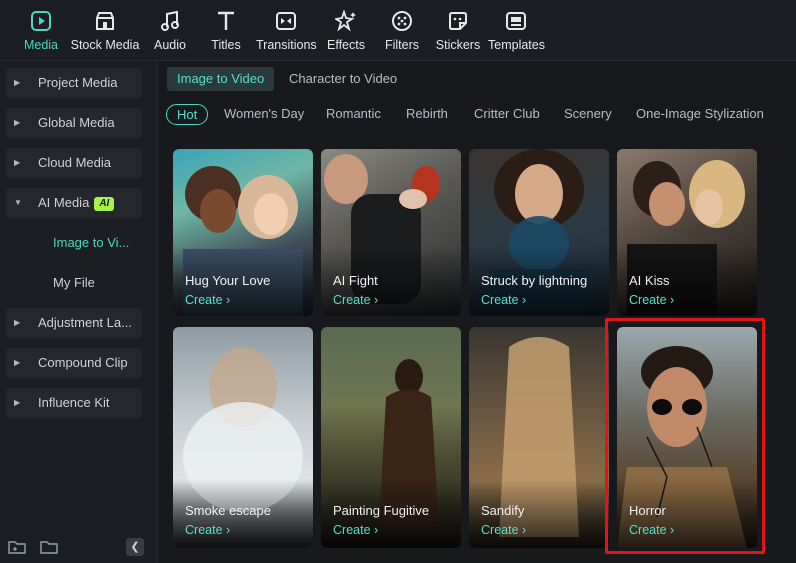  Describe the element at coordinates (286, 45) in the screenshot. I see `toolbar-label: Transitions` at that location.